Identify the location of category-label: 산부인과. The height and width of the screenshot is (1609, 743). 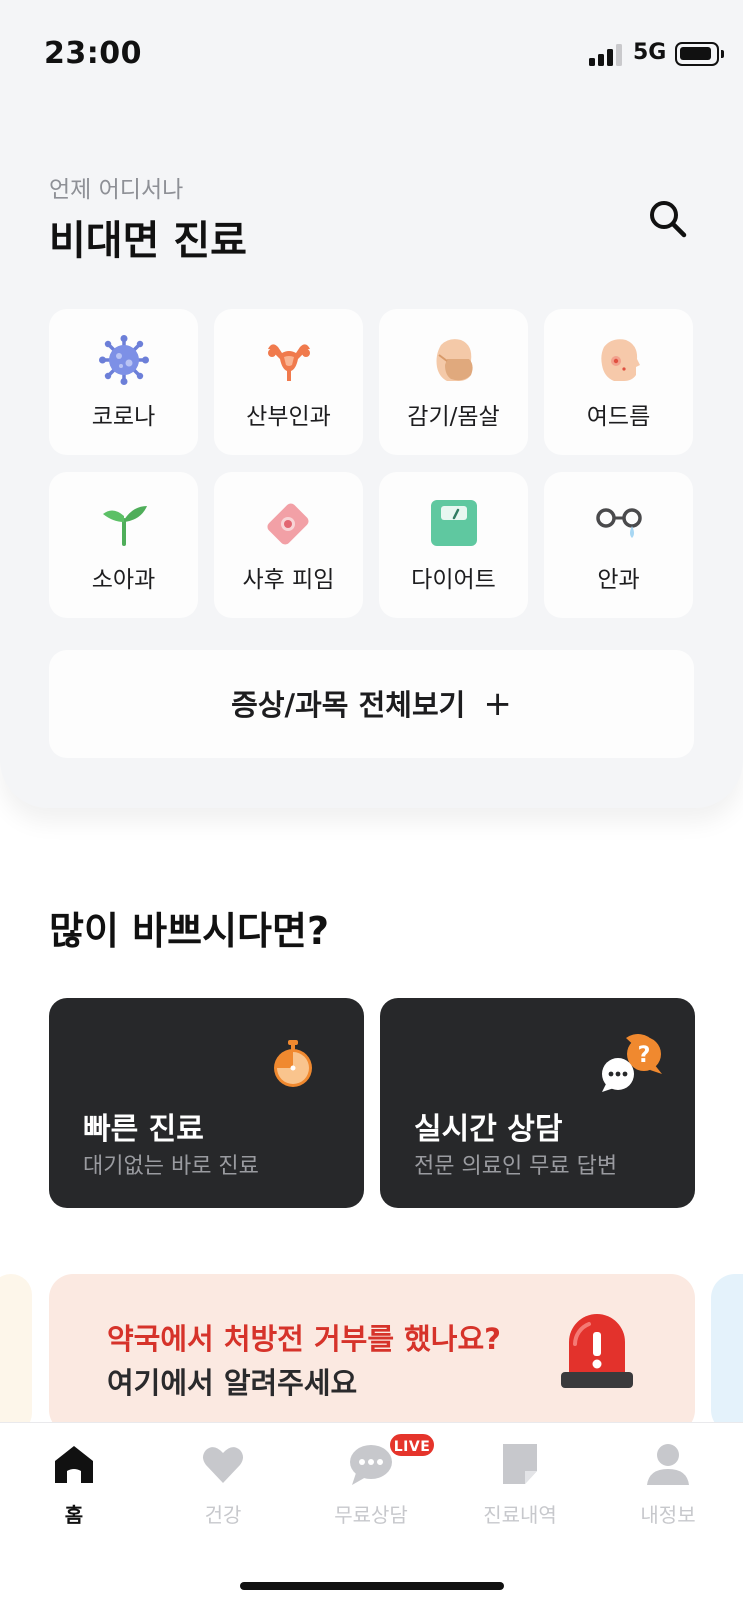
(288, 417).